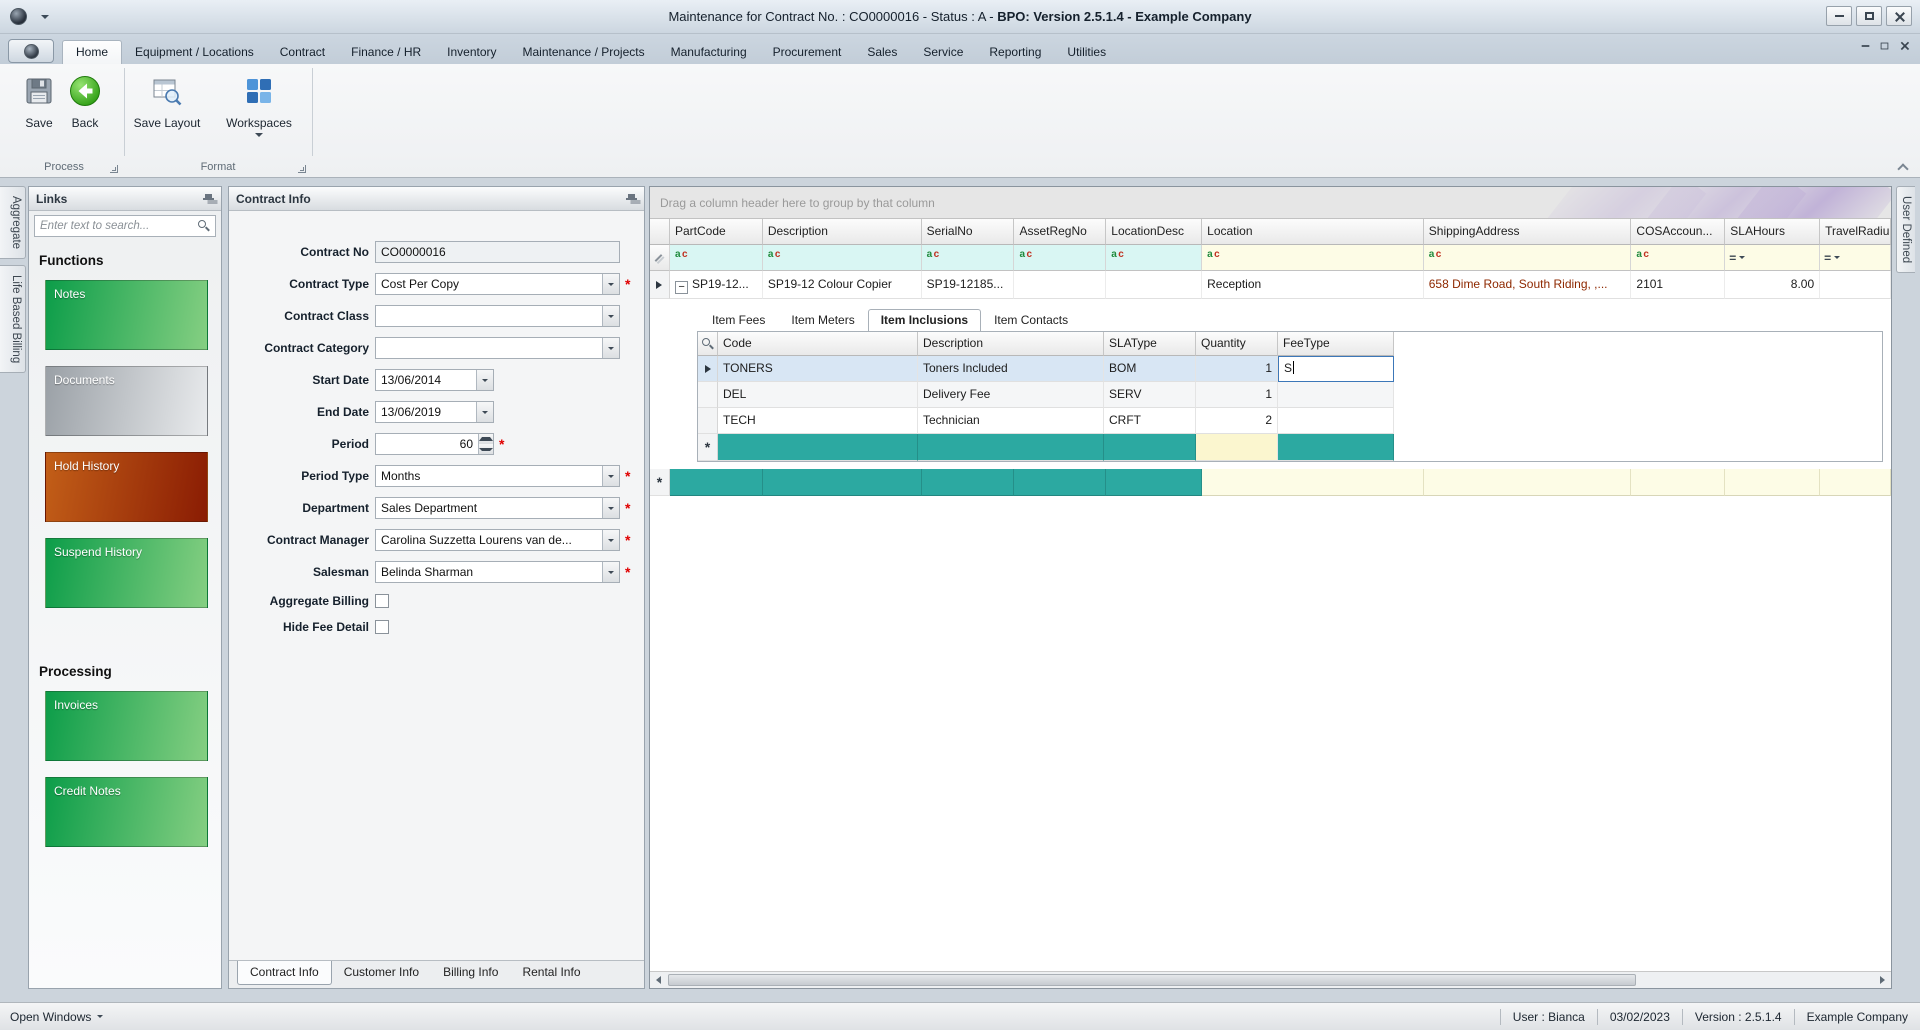 The width and height of the screenshot is (1920, 1030). Describe the element at coordinates (1903, 167) in the screenshot. I see `collapse-ribbon-icon` at that location.